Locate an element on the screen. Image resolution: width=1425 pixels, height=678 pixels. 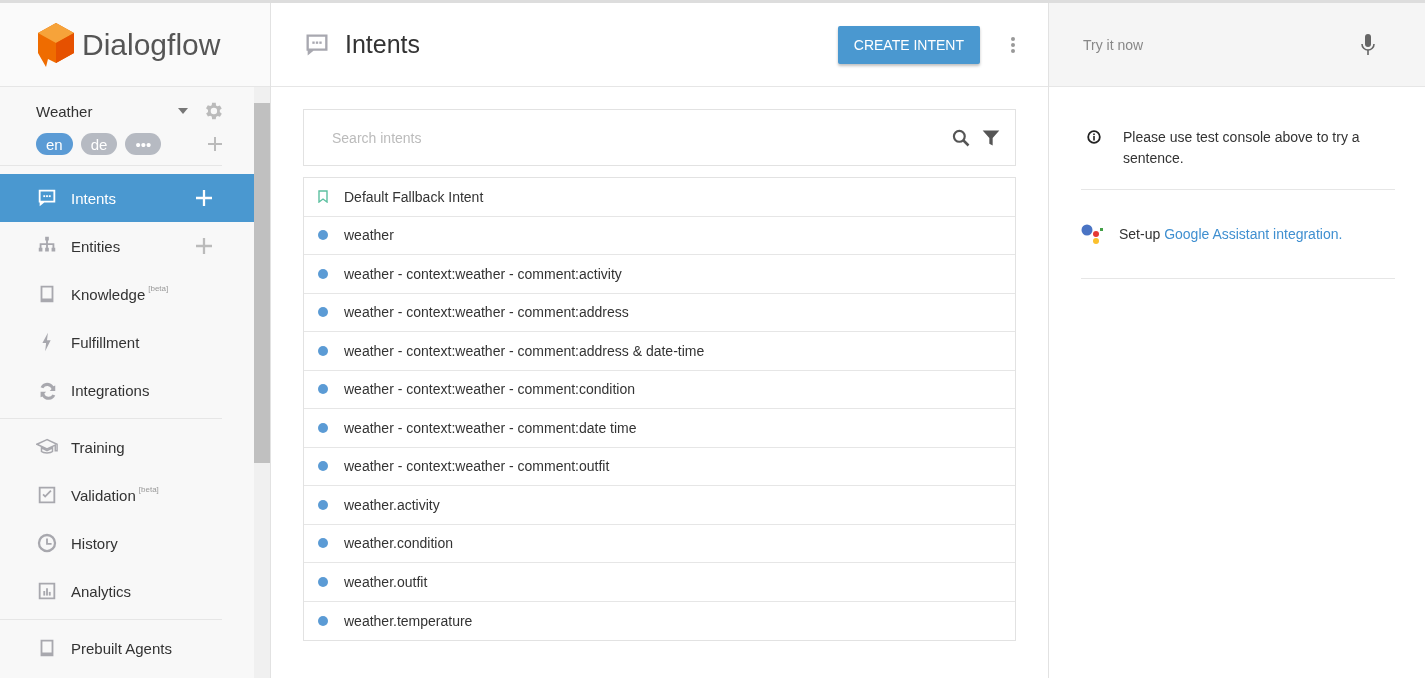
sidebar-item: Prebuilt Agents is located at coordinates (127, 648).